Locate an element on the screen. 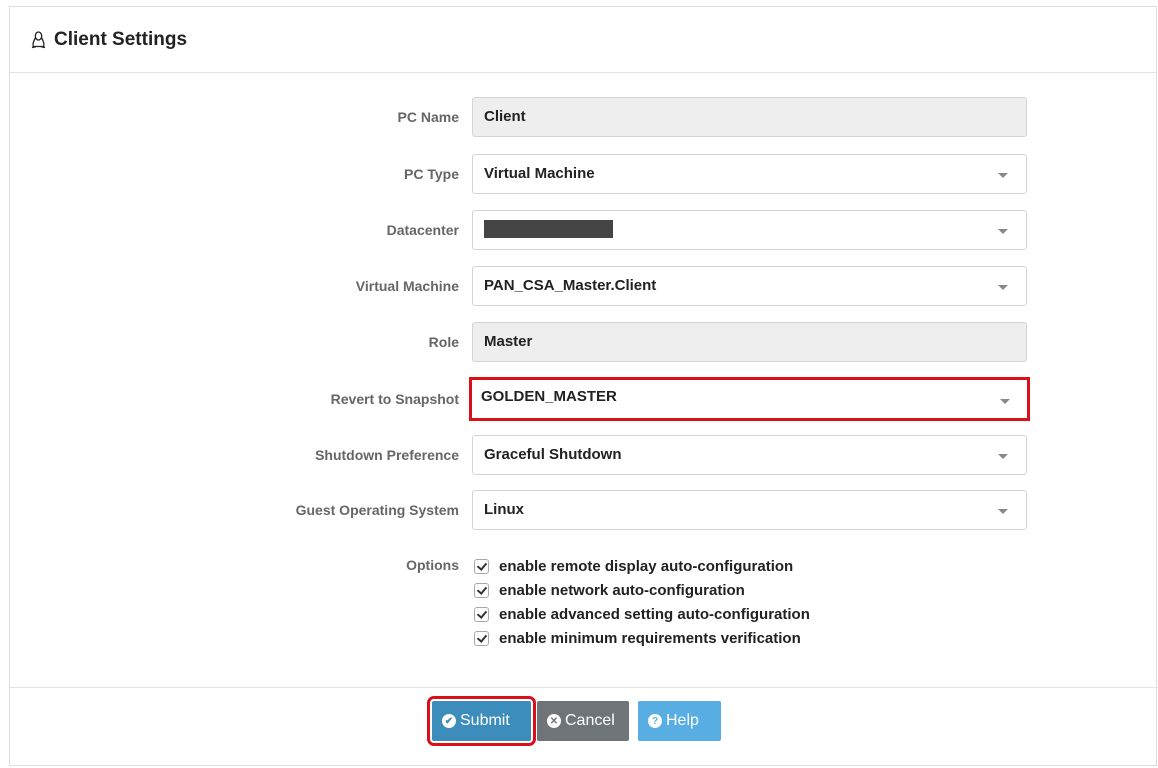  option-label: enable minimum requirements verification is located at coordinates (650, 638).